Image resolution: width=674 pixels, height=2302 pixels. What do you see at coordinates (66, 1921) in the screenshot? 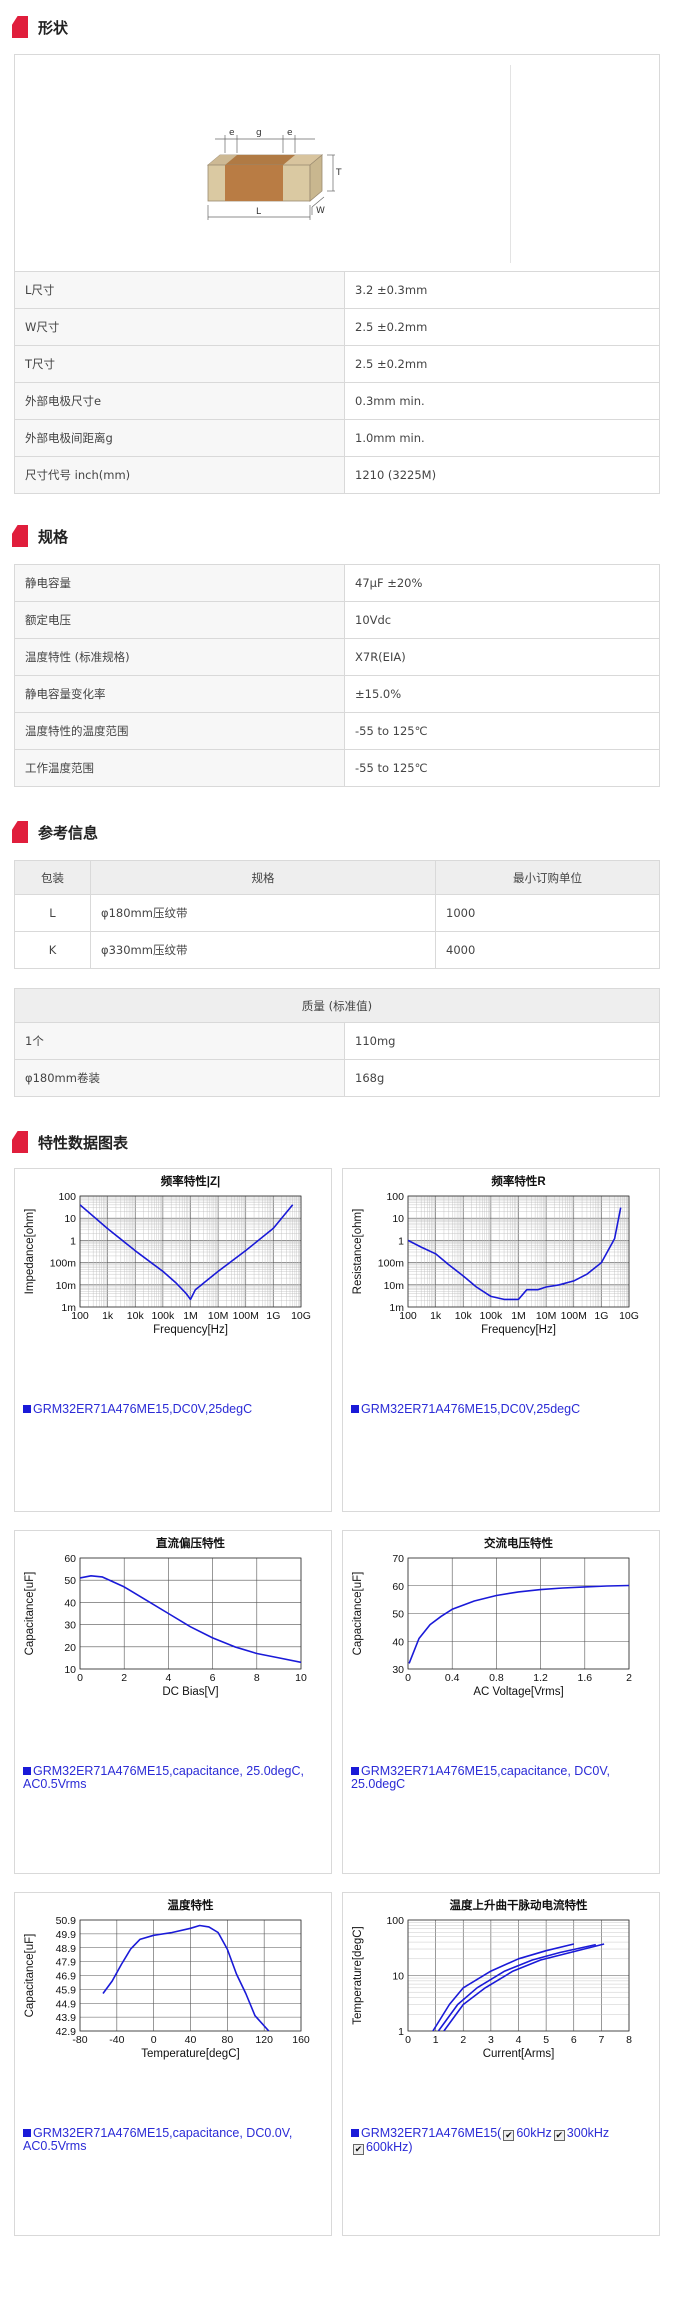
I see `y-tick-label: 50.9` at bounding box center [66, 1921].